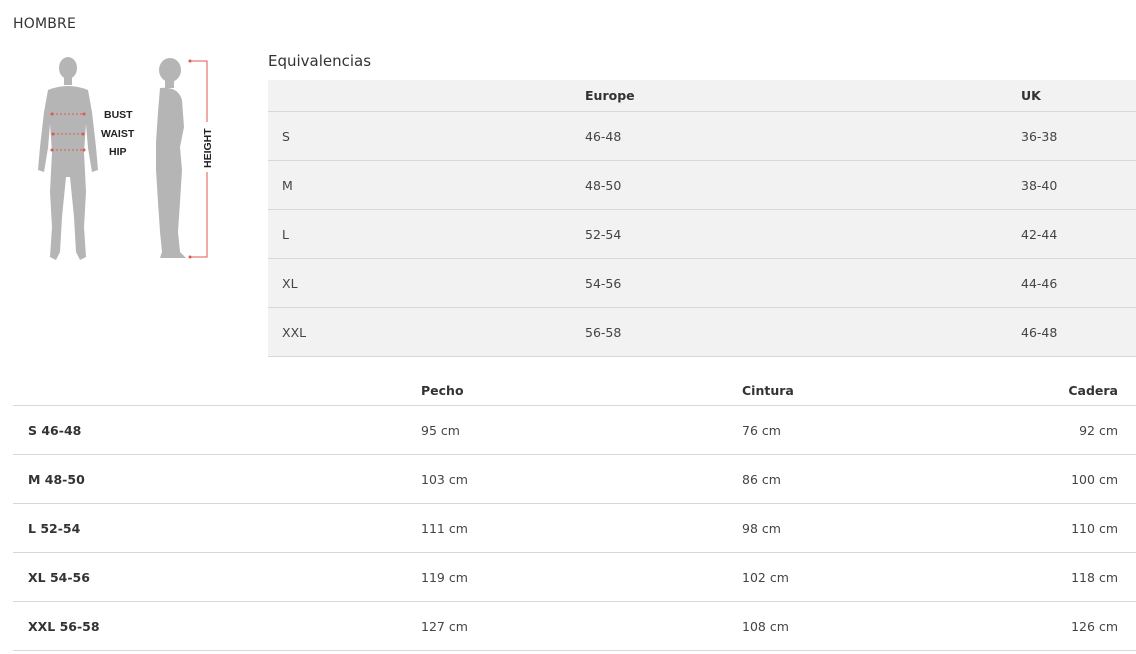  Describe the element at coordinates (803, 136) in the screenshot. I see `europe-cell: 46-48` at that location.